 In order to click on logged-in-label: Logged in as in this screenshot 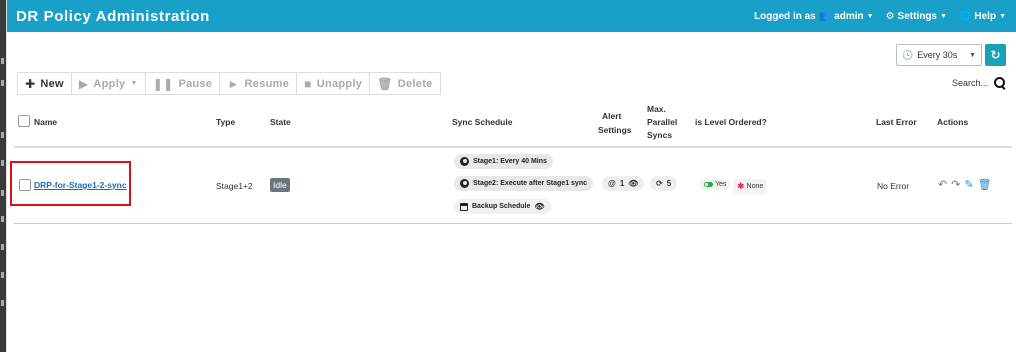, I will do `click(785, 16)`.